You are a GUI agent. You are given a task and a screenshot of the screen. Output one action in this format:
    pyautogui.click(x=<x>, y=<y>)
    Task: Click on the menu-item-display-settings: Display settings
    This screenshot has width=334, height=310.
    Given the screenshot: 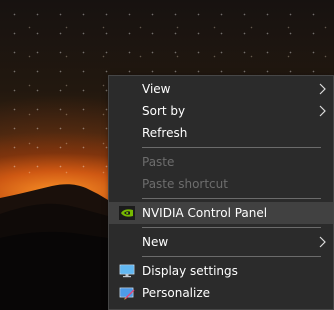 What is the action you would take?
    pyautogui.click(x=221, y=271)
    